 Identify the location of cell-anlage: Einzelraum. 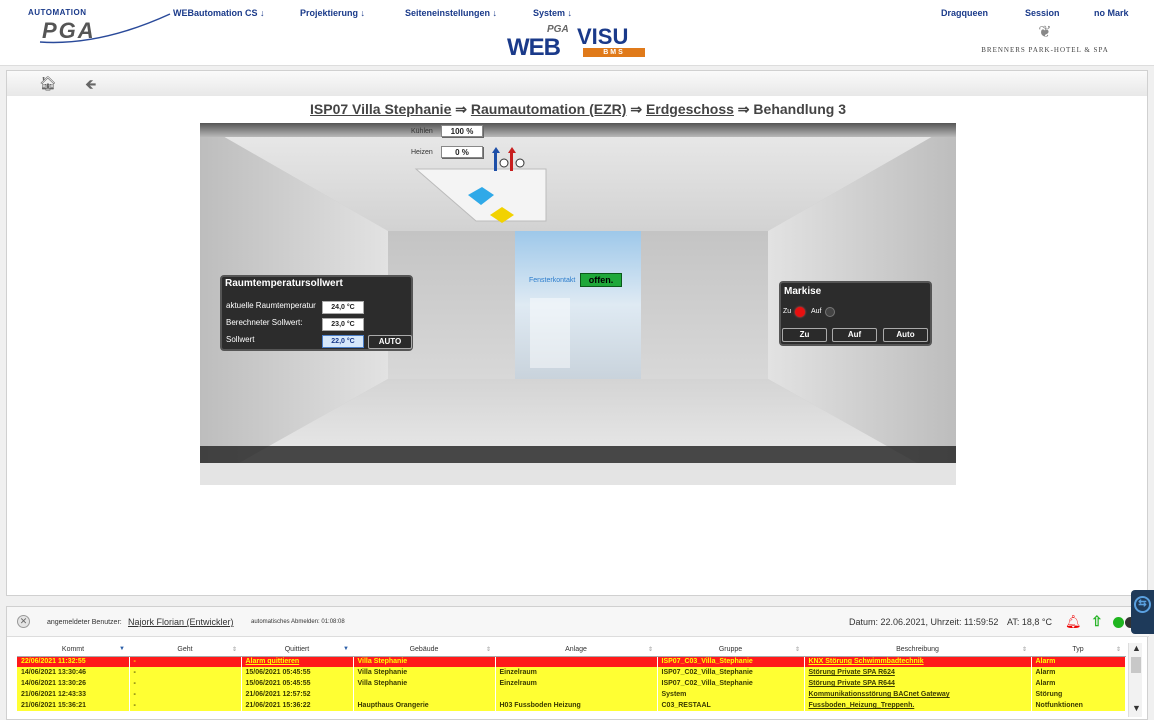
(576, 683).